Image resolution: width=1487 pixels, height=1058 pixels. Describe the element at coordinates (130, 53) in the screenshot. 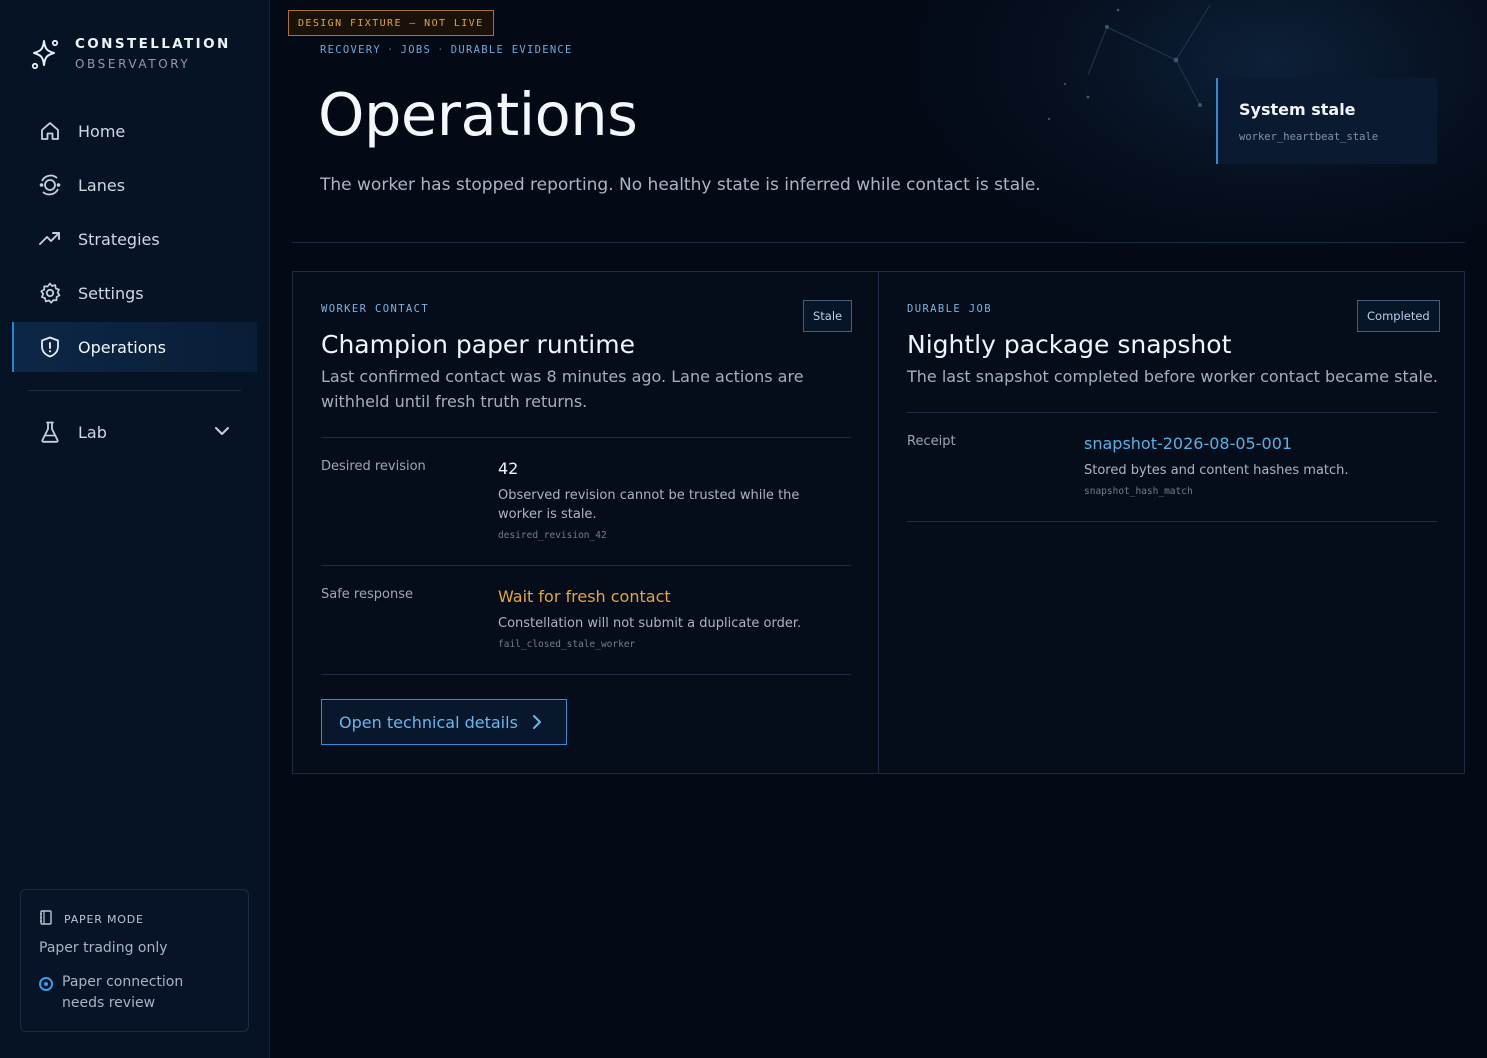

I see `brand: CONSTELLATION OBSERVATORY` at that location.